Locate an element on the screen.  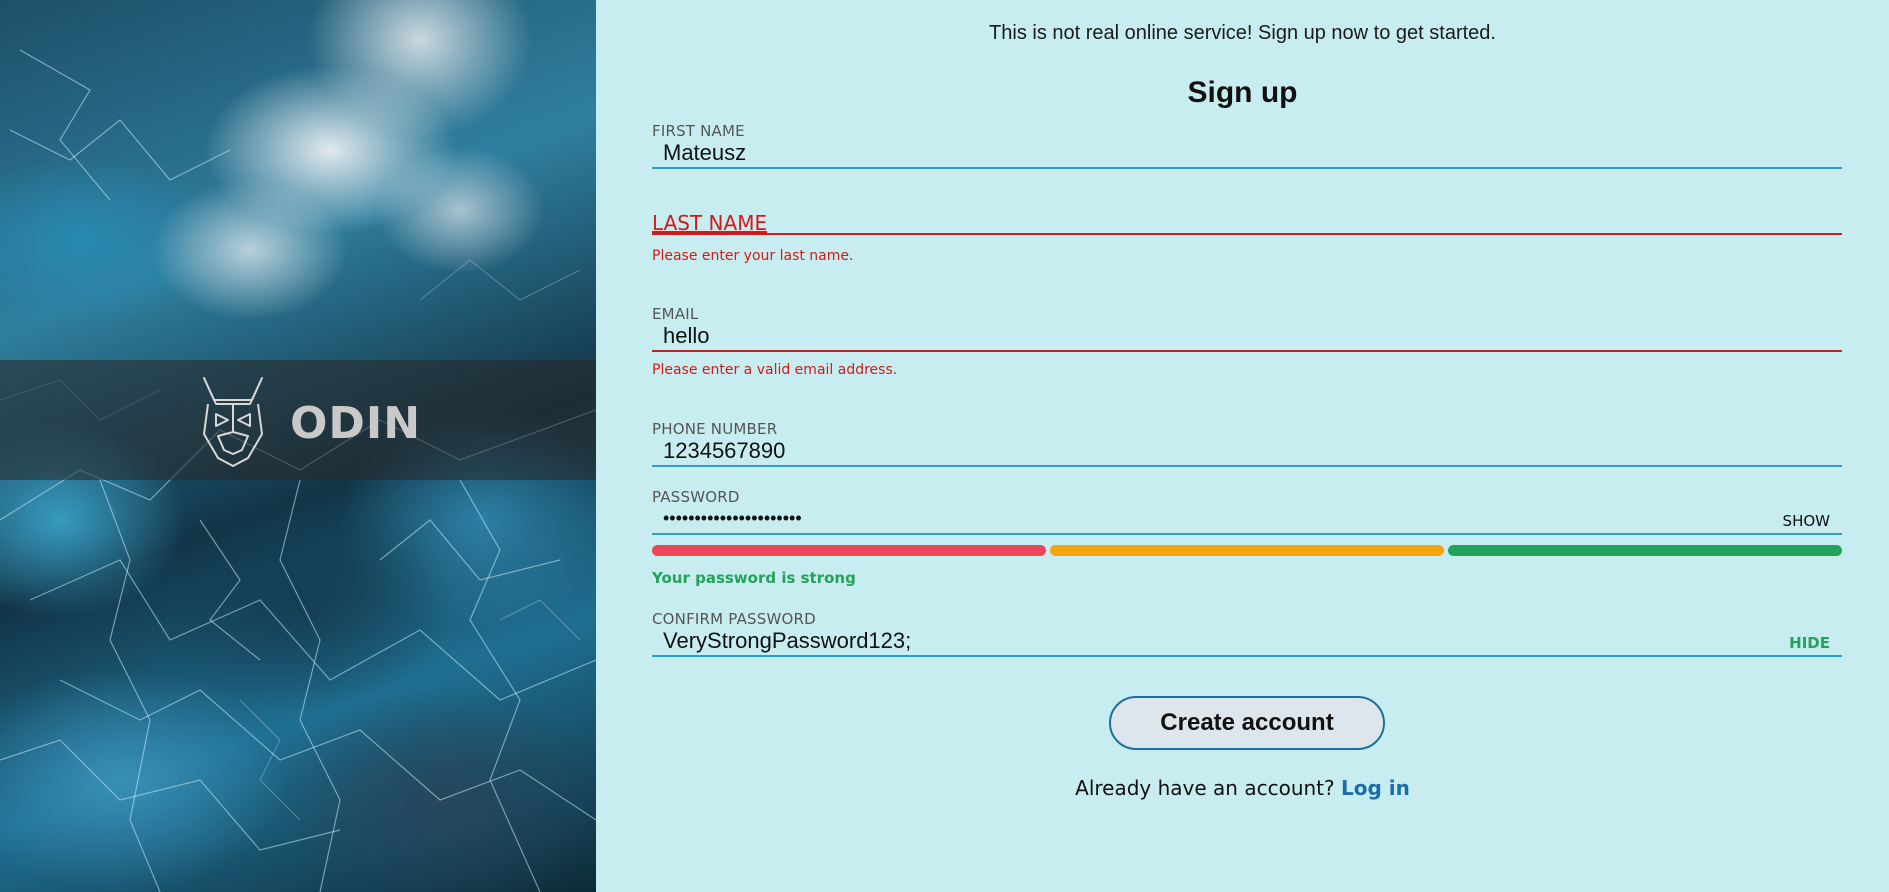
login-prompt-row: Already have an account? Log in is located at coordinates (1242, 788).